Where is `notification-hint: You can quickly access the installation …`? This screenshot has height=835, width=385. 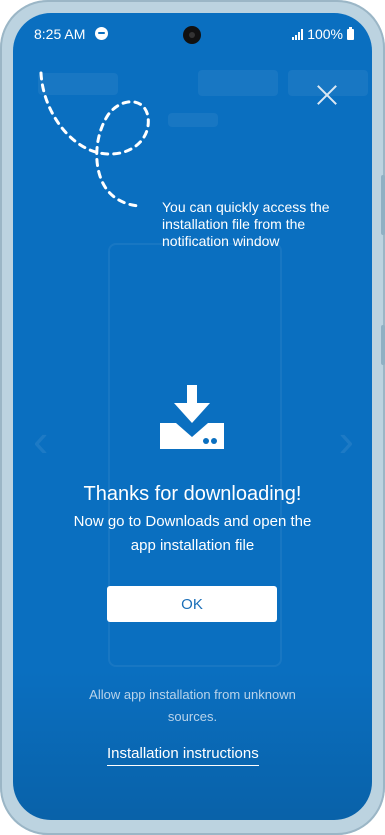
notification-hint: You can quickly access the installation … is located at coordinates (246, 224).